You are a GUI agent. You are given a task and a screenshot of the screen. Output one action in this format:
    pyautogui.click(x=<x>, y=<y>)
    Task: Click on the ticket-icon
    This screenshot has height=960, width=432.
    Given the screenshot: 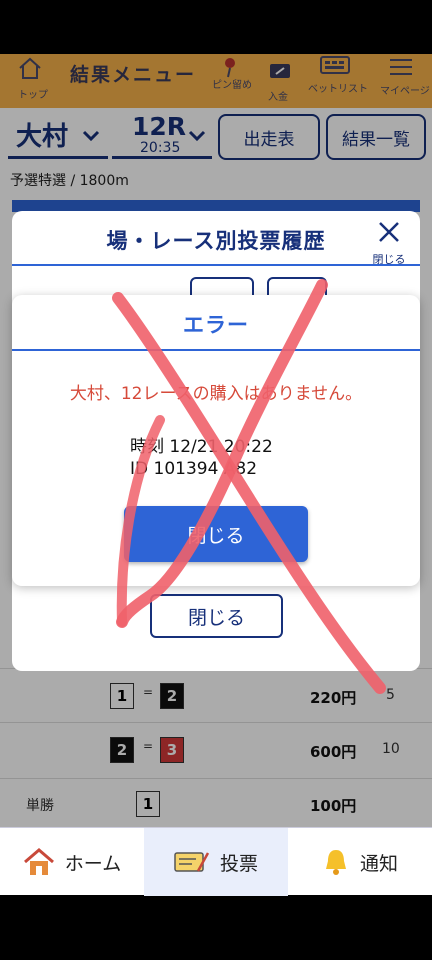 What is the action you would take?
    pyautogui.click(x=192, y=862)
    